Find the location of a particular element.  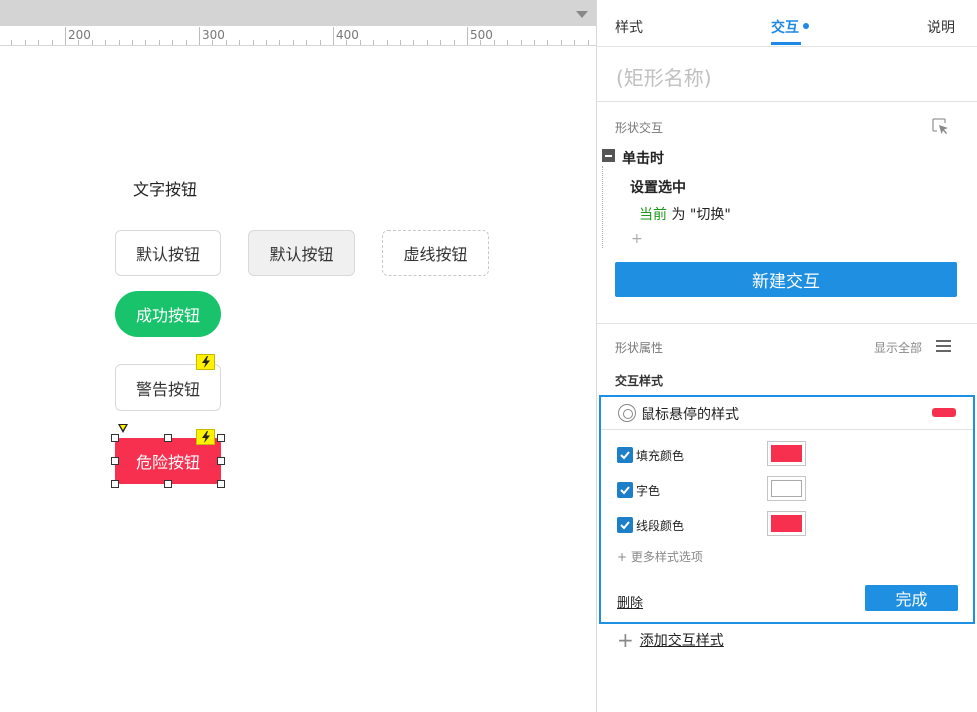

more-style-options-link: + 更多样式选项 is located at coordinates (660, 556).